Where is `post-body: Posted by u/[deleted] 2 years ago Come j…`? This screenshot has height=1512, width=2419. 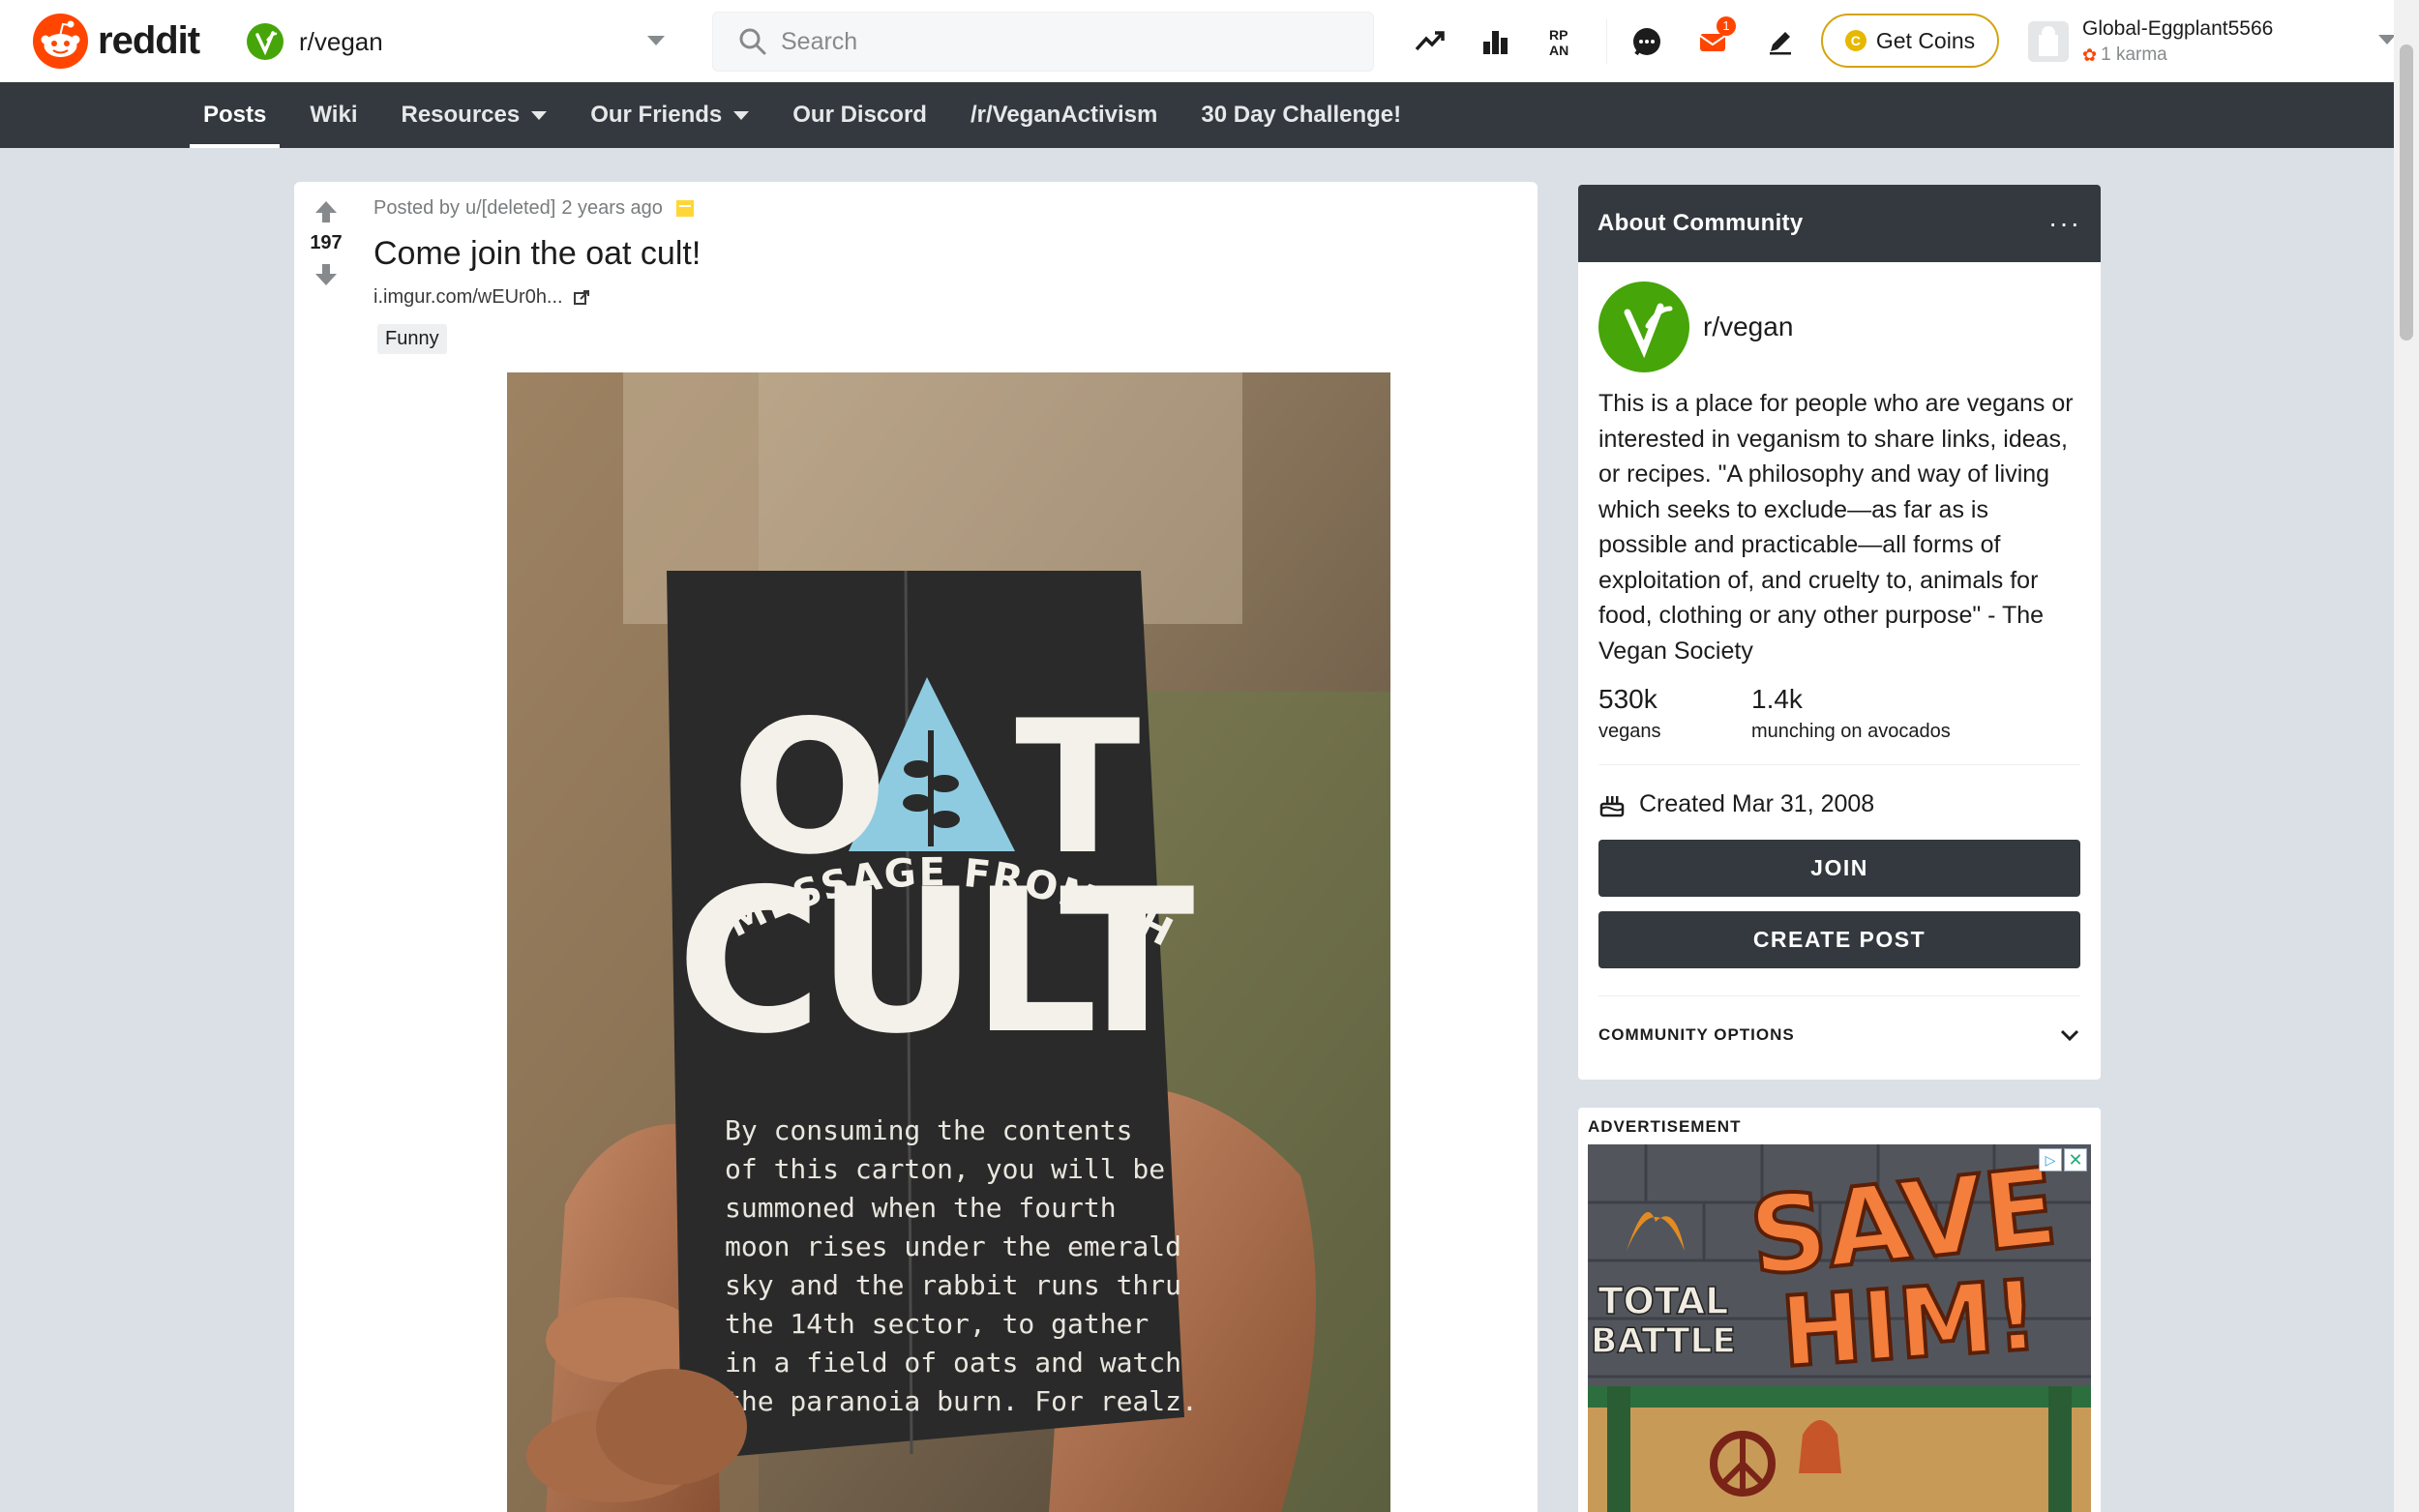 post-body: Posted by u/[deleted] 2 years ago Come j… is located at coordinates (945, 275).